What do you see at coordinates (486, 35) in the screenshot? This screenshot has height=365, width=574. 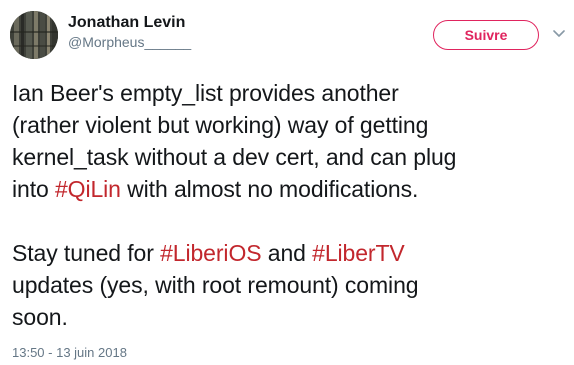 I see `follow-button: Suivre` at bounding box center [486, 35].